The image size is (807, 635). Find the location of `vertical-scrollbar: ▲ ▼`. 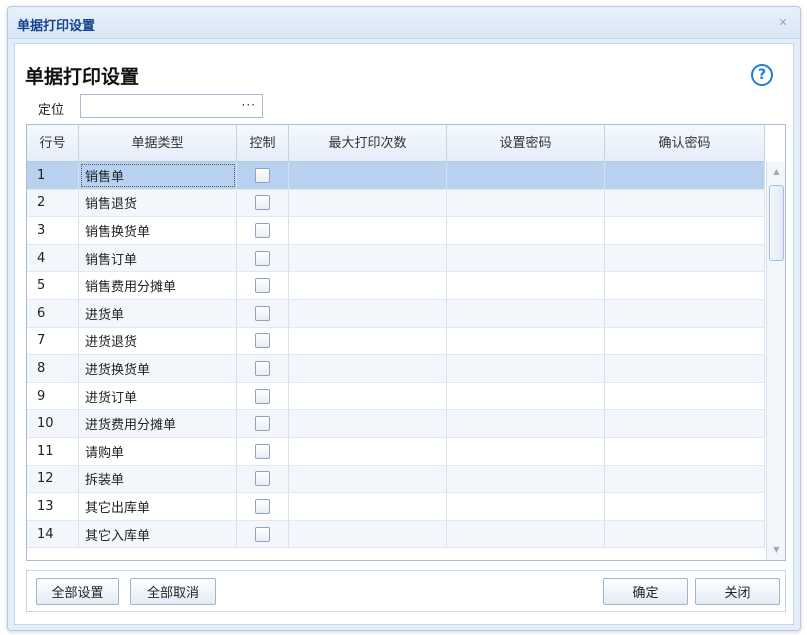

vertical-scrollbar: ▲ ▼ is located at coordinates (775, 361).